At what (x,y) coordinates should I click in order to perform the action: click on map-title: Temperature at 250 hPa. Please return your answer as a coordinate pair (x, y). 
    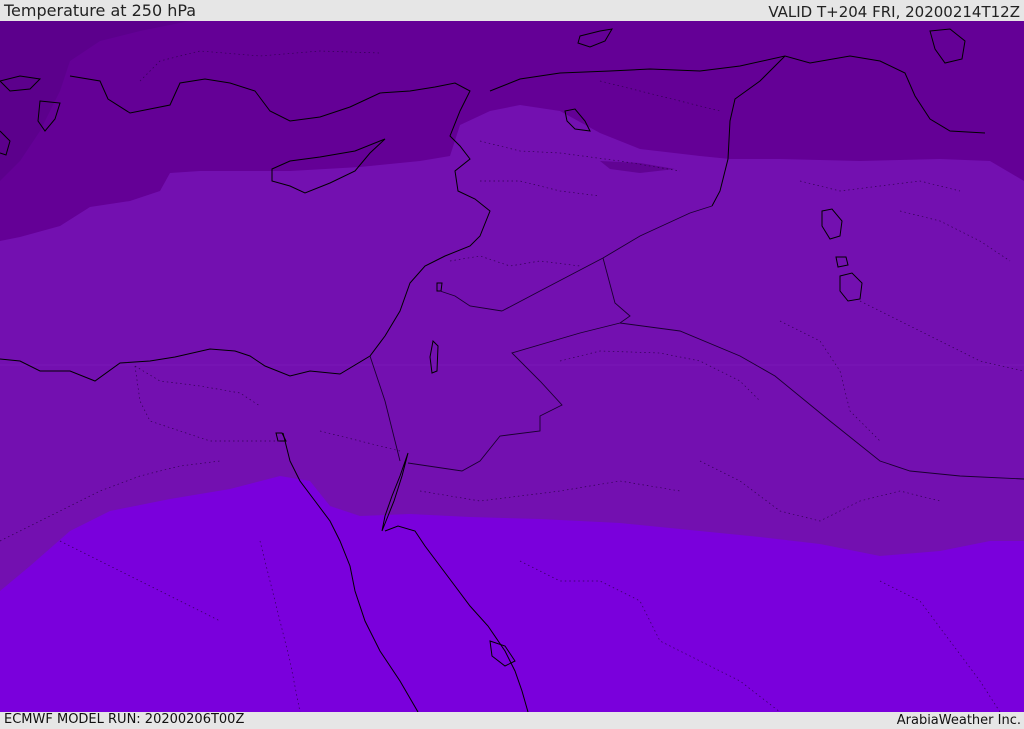
    Looking at the image, I should click on (100, 10).